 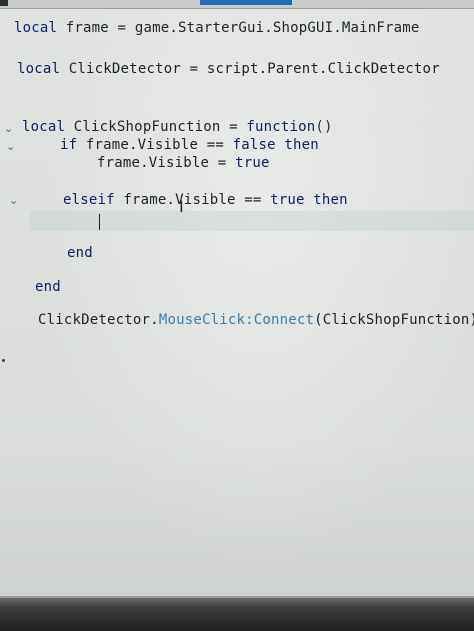 I want to click on keyword: function, so click(x=281, y=127).